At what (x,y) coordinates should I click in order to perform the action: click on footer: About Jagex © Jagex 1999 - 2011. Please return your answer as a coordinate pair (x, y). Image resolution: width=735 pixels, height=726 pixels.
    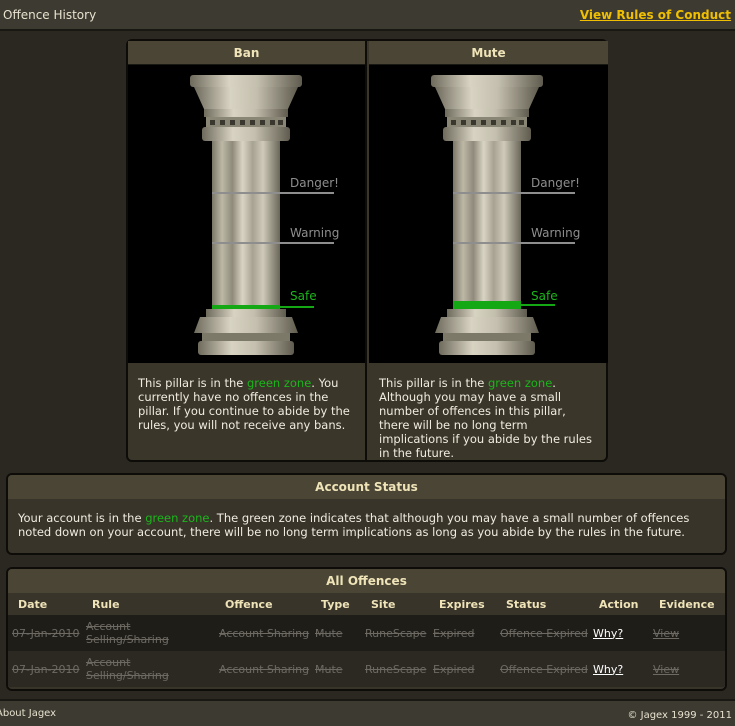
    Looking at the image, I should click on (367, 712).